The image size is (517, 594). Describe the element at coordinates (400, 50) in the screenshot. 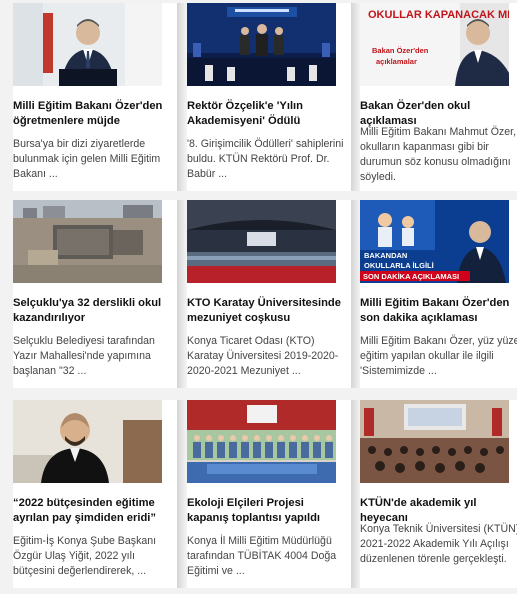

I see `graphic-subline-1: Bakan Özer'den` at that location.